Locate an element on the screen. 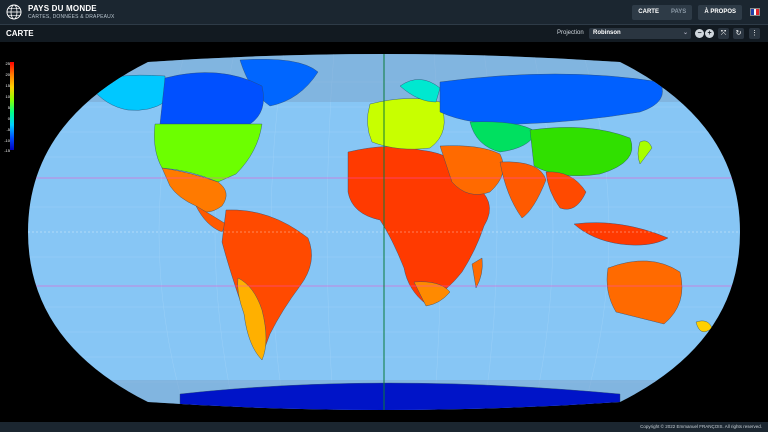 This screenshot has height=432, width=768. projection-select: Robinson ⌄ is located at coordinates (640, 33).